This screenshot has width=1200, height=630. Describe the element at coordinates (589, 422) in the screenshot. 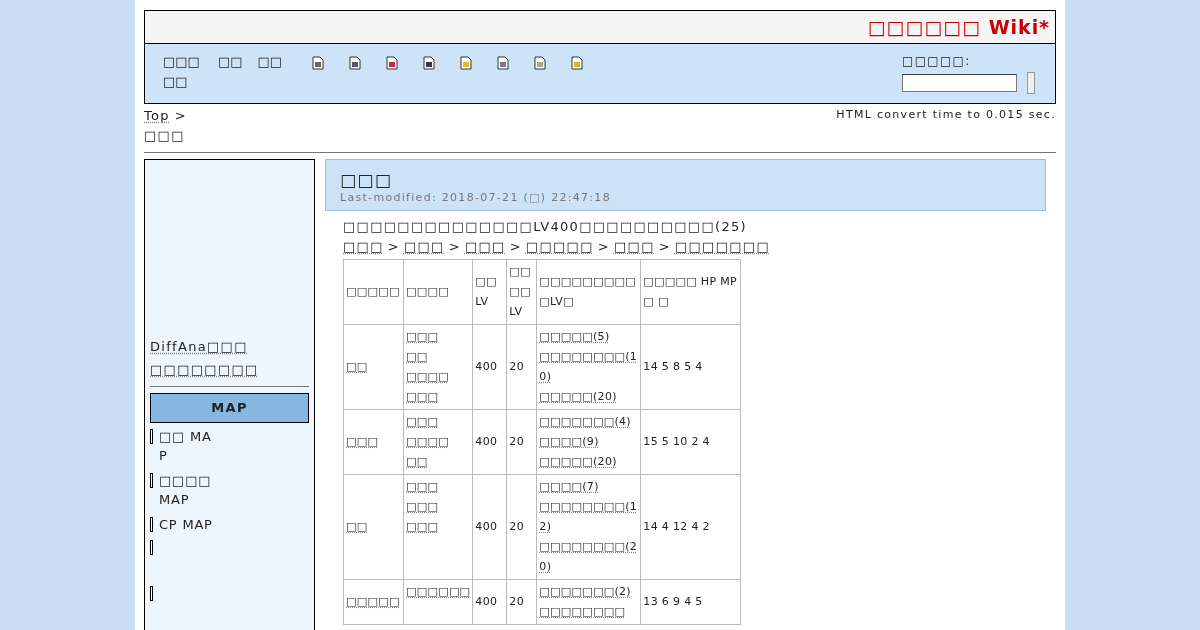

I see `skill-link: □□□□□□□(4)` at that location.